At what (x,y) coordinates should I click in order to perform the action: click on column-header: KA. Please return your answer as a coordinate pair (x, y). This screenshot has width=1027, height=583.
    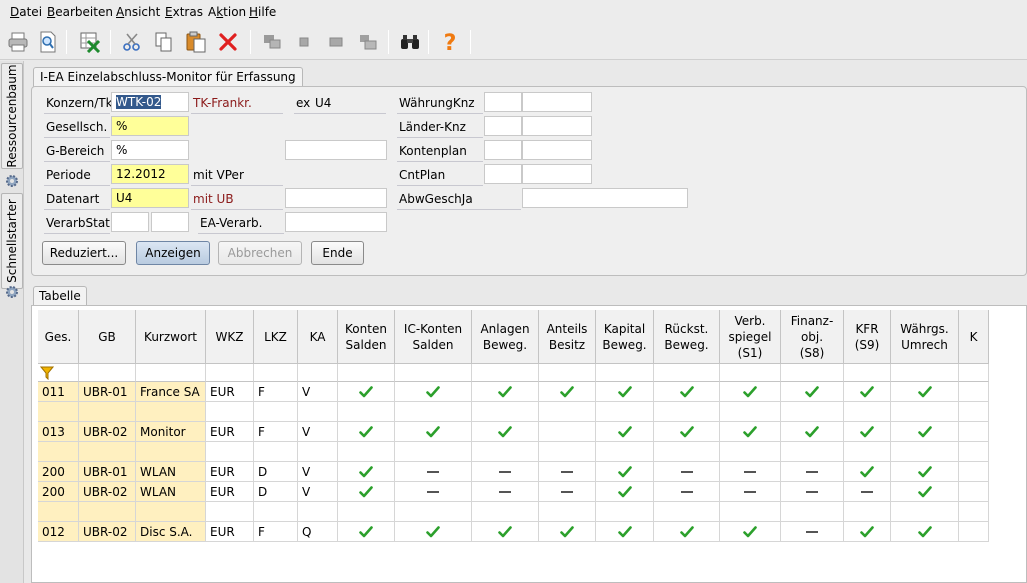
    Looking at the image, I should click on (318, 337).